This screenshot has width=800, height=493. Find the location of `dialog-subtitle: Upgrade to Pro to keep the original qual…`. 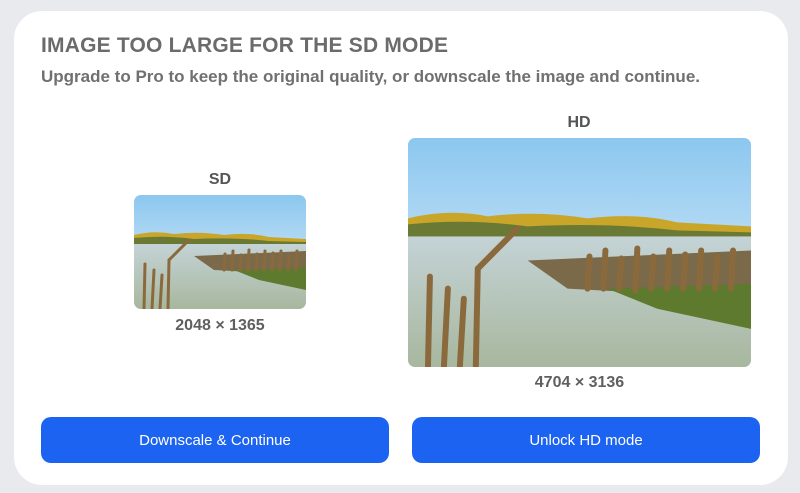

dialog-subtitle: Upgrade to Pro to keep the original qual… is located at coordinates (370, 76).